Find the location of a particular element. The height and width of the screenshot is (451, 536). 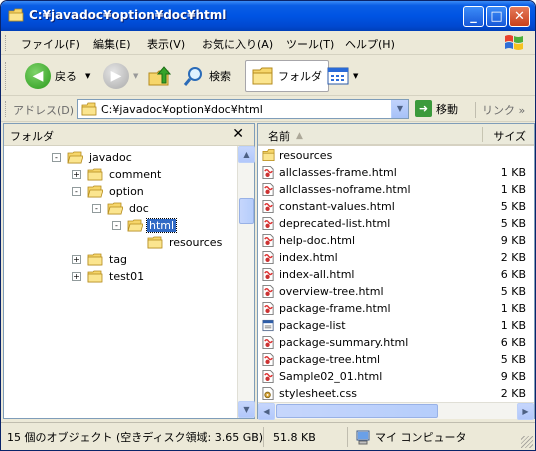

tree-item-tag: + tag is located at coordinates (100, 259).